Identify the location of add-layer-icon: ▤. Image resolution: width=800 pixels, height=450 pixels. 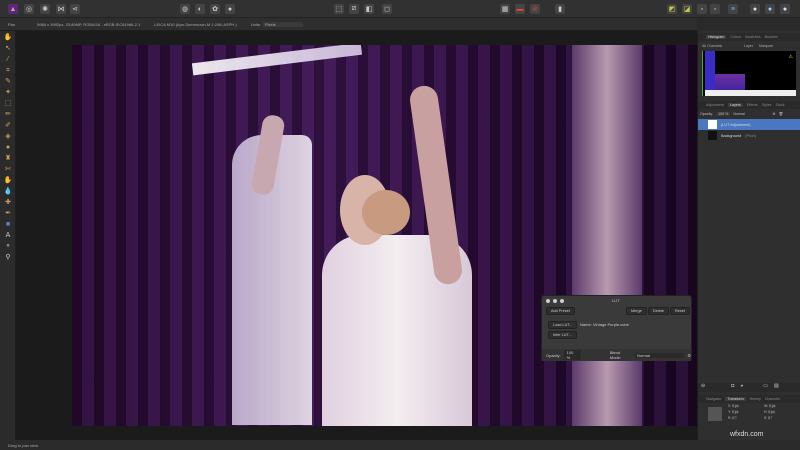
(776, 387).